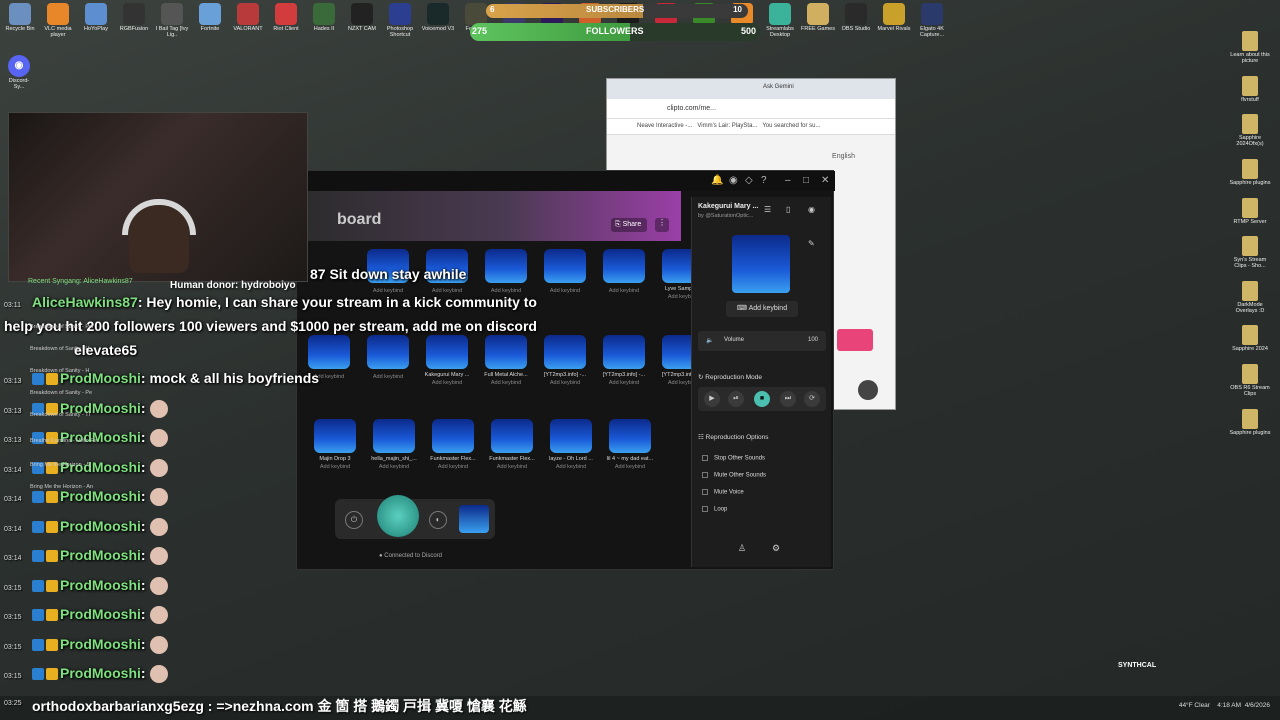 The image size is (1280, 720). Describe the element at coordinates (811, 209) in the screenshot. I see `record-icon: ◉` at that location.